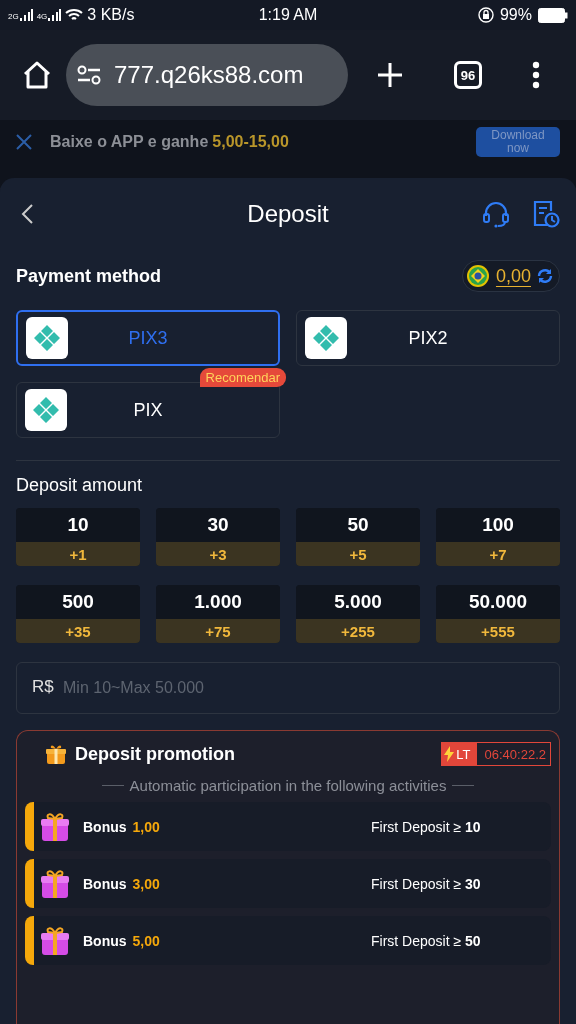 This screenshot has width=576, height=1024. What do you see at coordinates (426, 883) in the screenshot?
I see `bonus-condition: First Deposit ≥ 30` at bounding box center [426, 883].